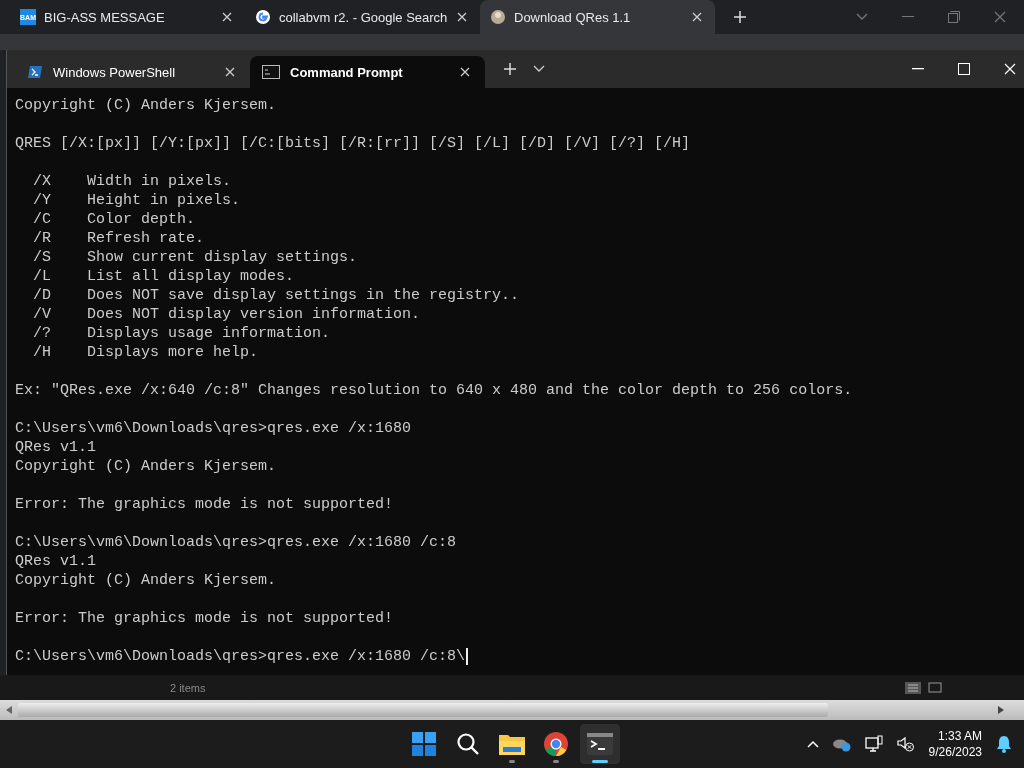  Describe the element at coordinates (434, 390) in the screenshot. I see `terminal-line: Ex: "QRes.exe /x:640 /c:8" Changes resolution to 640 x 480 and the color depth to 256 colors.` at that location.